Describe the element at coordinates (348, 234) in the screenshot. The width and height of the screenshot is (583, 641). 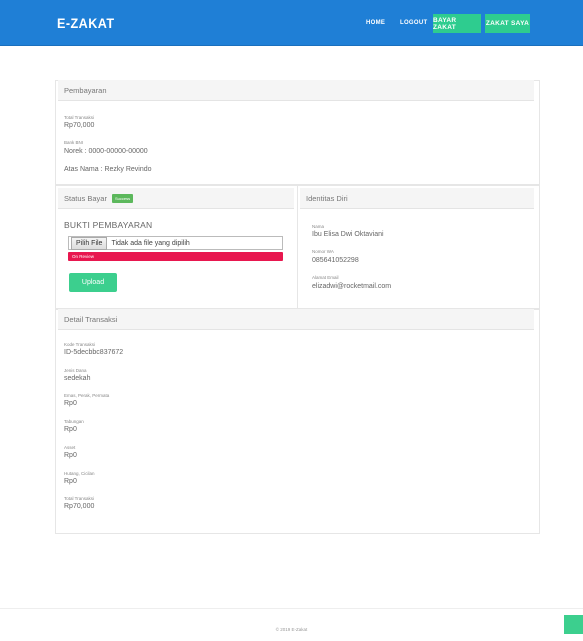
I see `nama-value: Ibu Elisa Dwi Oktaviani` at that location.